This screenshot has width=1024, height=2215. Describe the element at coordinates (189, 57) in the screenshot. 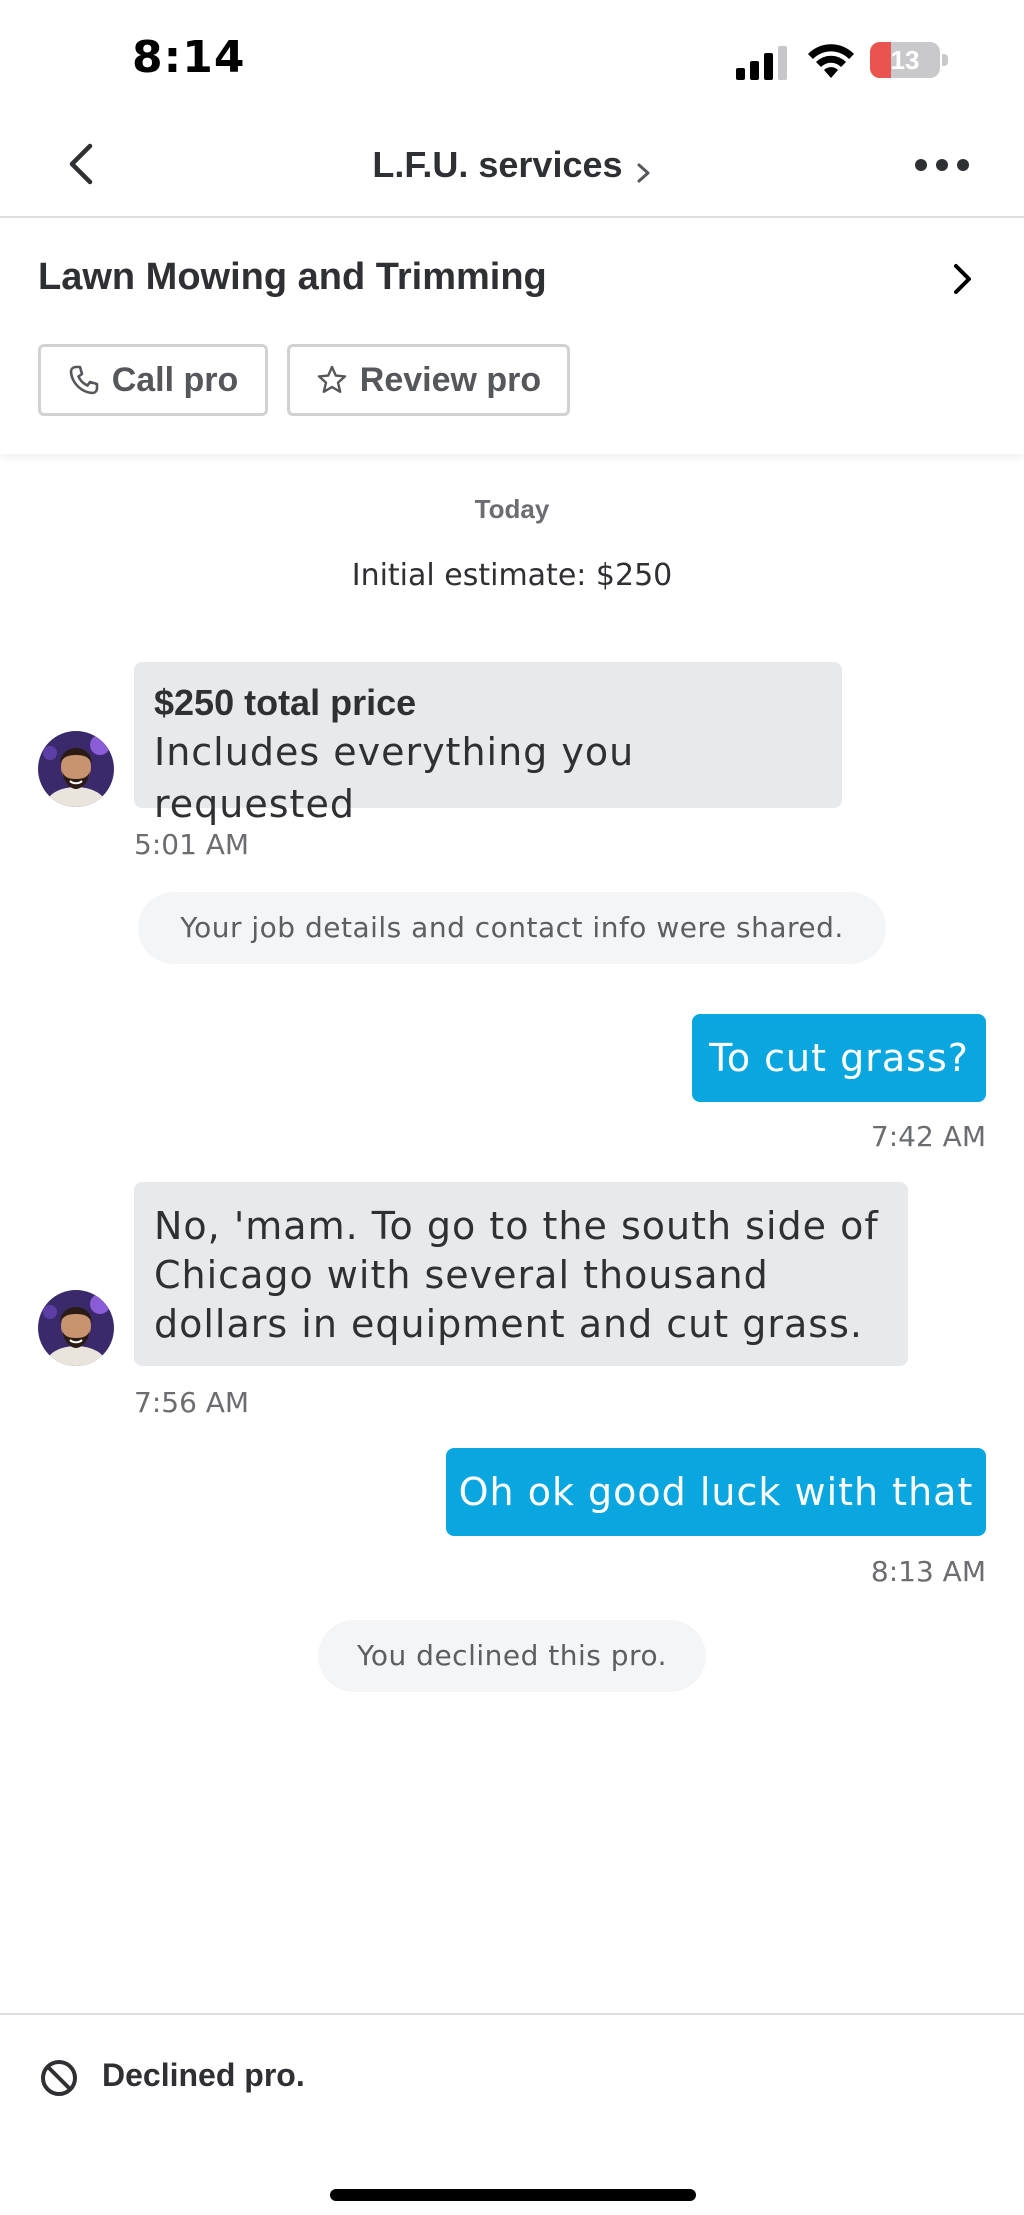

I see `status-time: 8:14` at that location.